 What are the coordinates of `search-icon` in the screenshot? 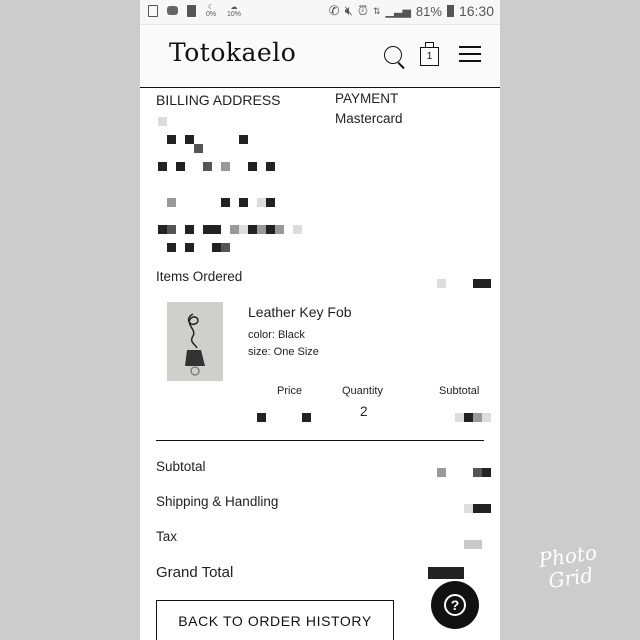 It's located at (393, 55).